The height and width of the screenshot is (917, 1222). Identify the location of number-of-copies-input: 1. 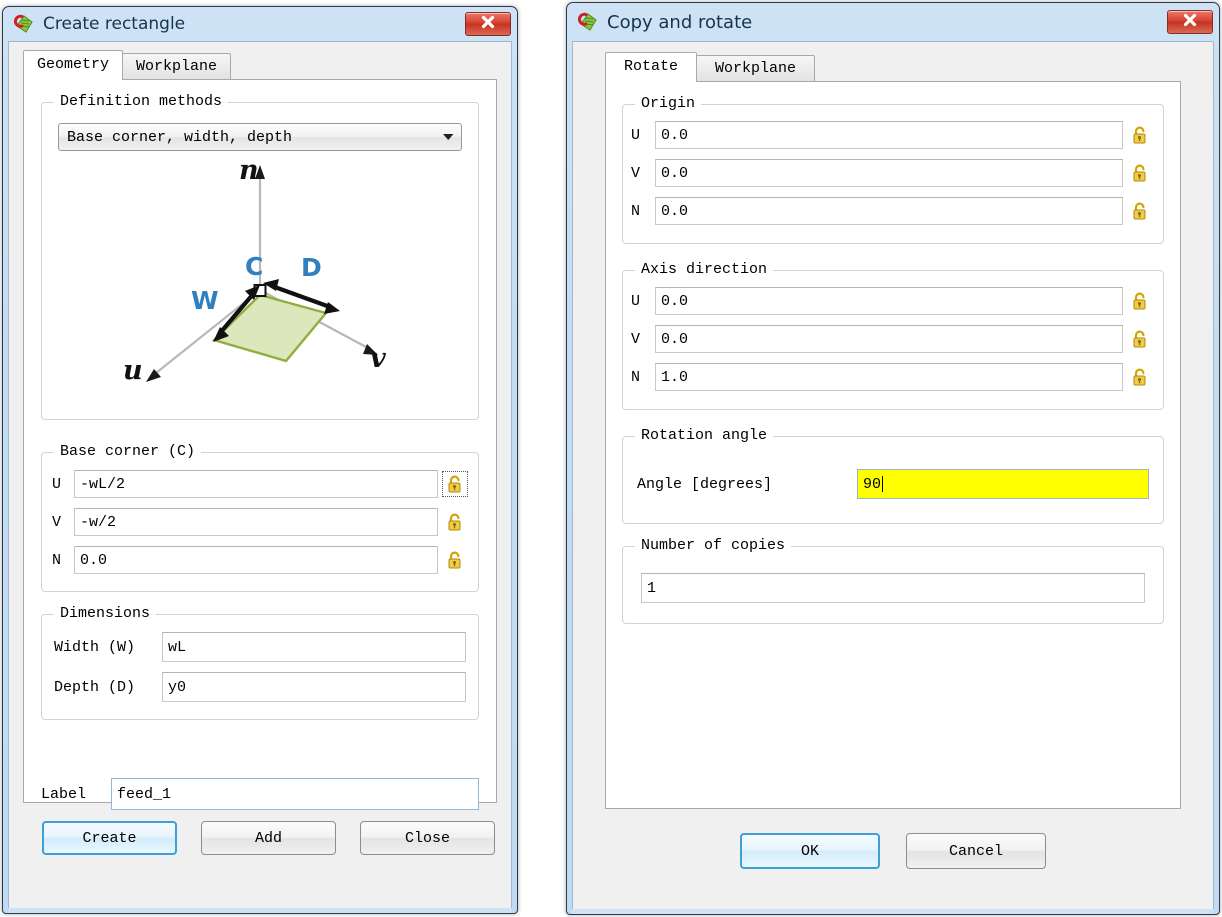
(893, 588).